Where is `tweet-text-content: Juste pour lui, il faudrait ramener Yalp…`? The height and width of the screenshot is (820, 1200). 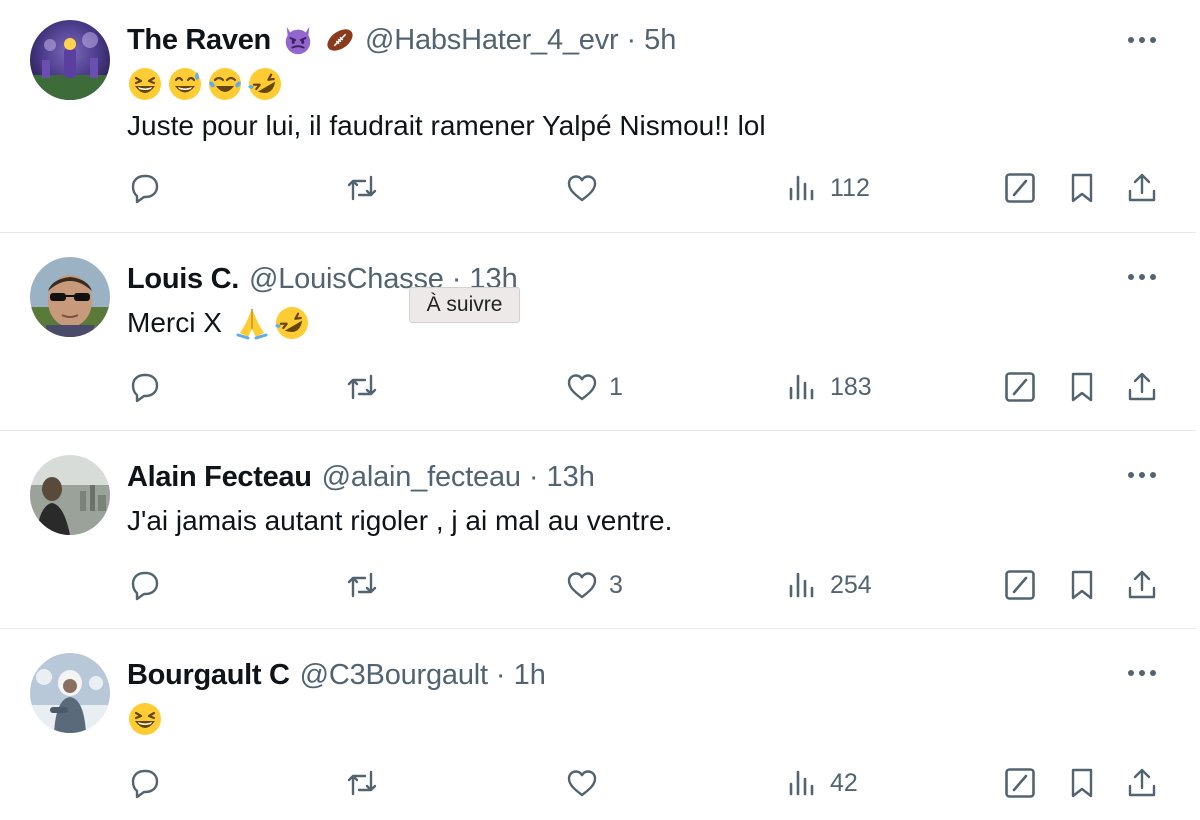 tweet-text-content: Juste pour lui, il faudrait ramener Yalp… is located at coordinates (446, 125).